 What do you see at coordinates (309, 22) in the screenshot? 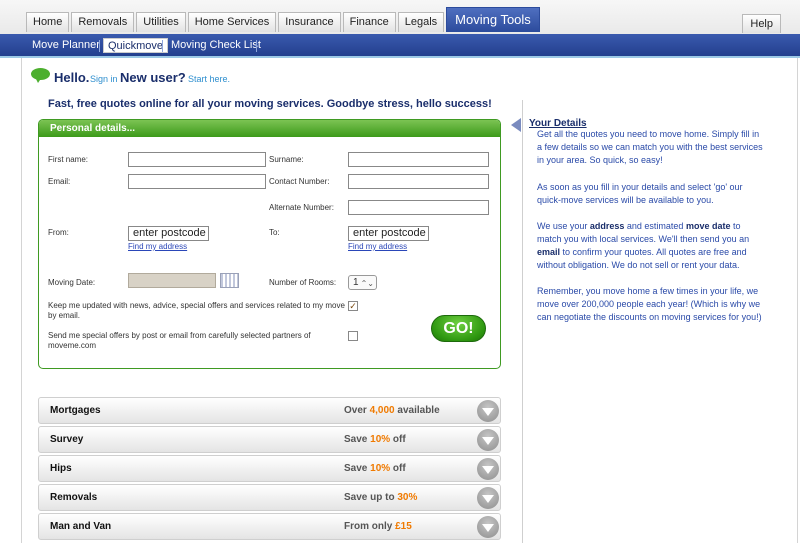
I see `tab-insurance: Insurance` at bounding box center [309, 22].